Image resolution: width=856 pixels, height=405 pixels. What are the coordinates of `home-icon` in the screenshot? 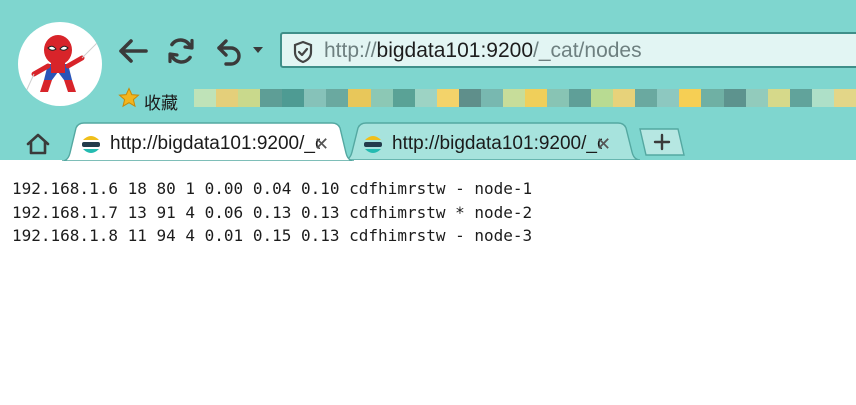 It's located at (38, 144).